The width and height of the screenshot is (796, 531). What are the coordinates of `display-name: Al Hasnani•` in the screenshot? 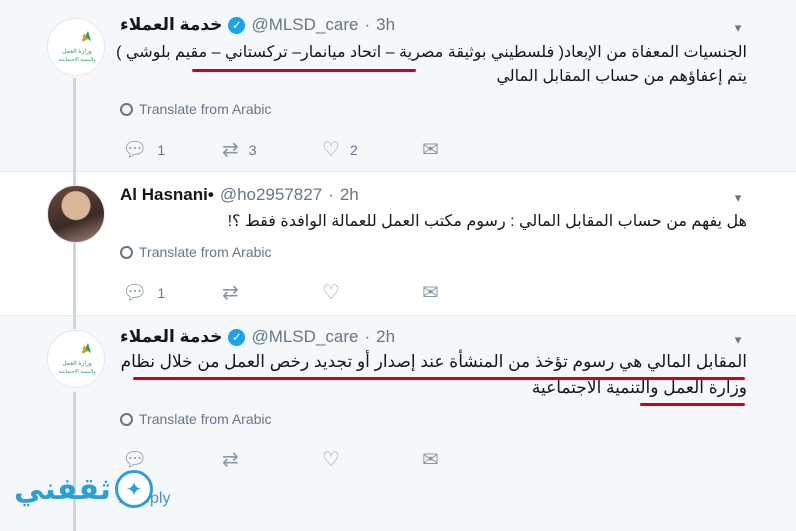 It's located at (167, 195).